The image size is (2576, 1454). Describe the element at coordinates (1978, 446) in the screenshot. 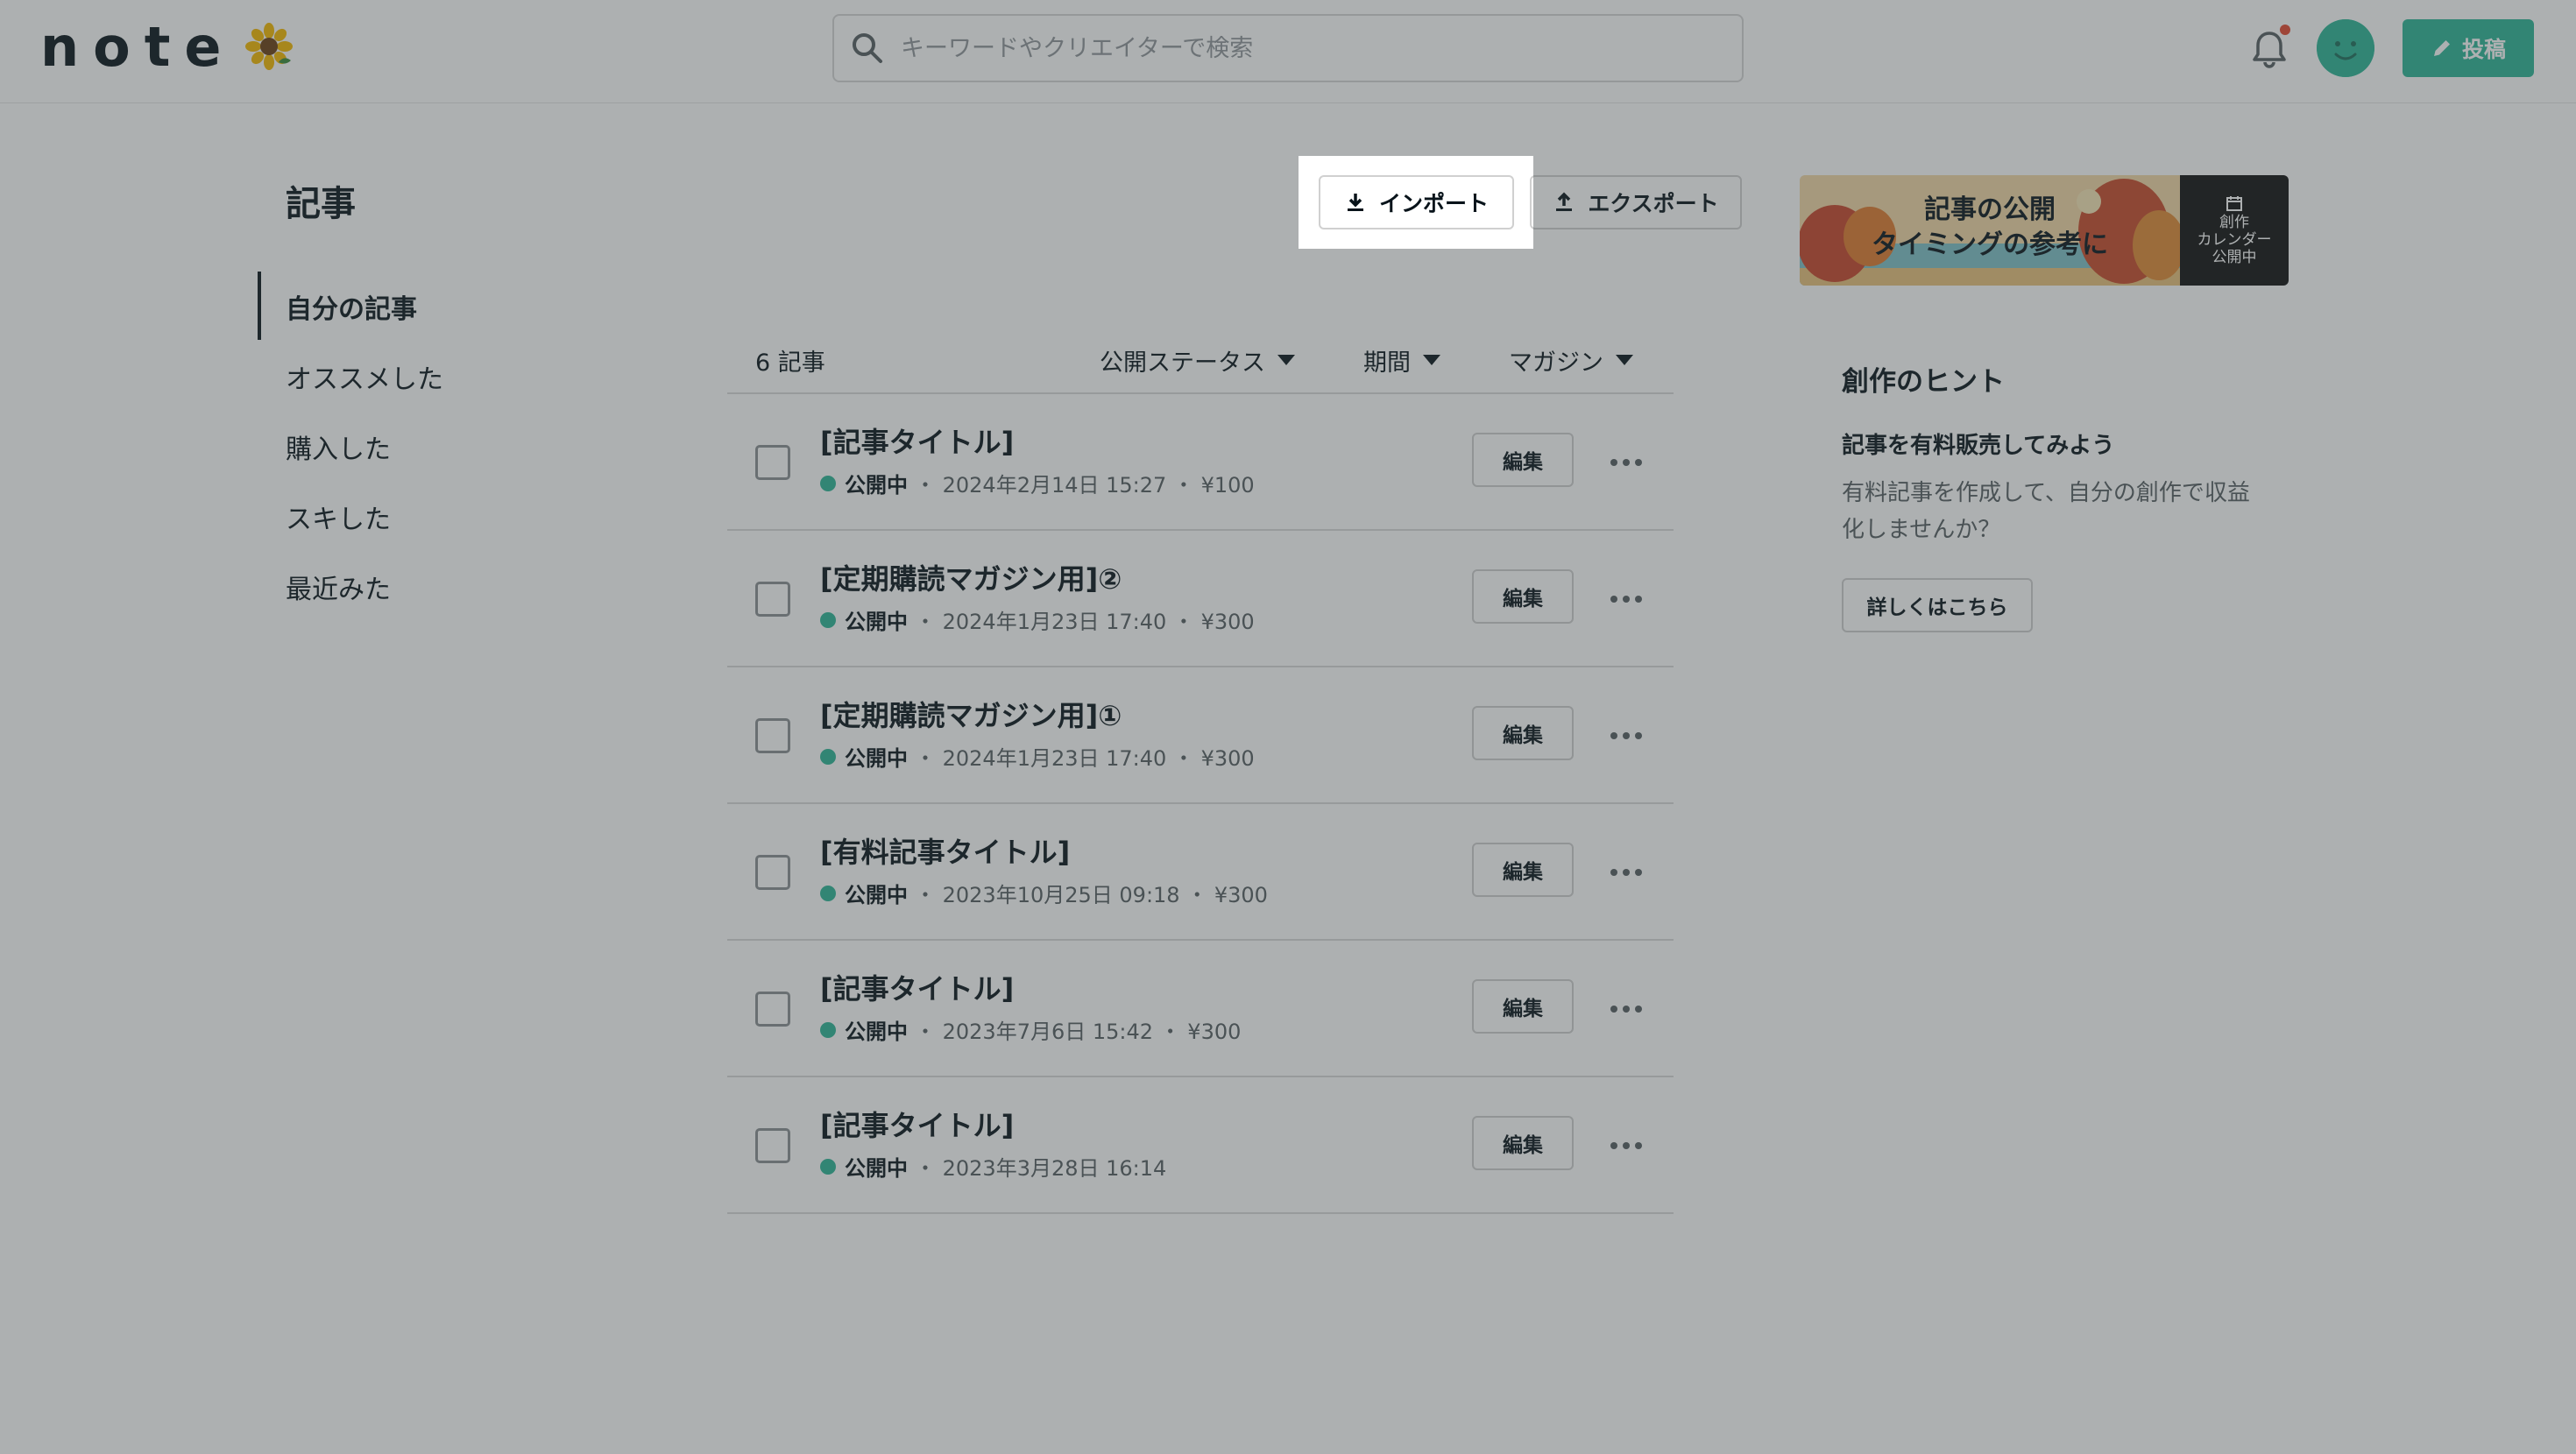

I see `hints-subtitle: 記事を有料販売してみよう` at that location.